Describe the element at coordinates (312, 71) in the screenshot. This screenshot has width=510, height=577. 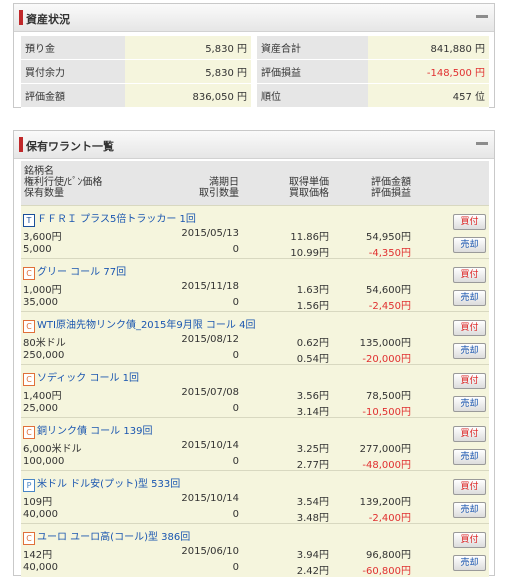
I see `asset-label: 評価損益` at that location.